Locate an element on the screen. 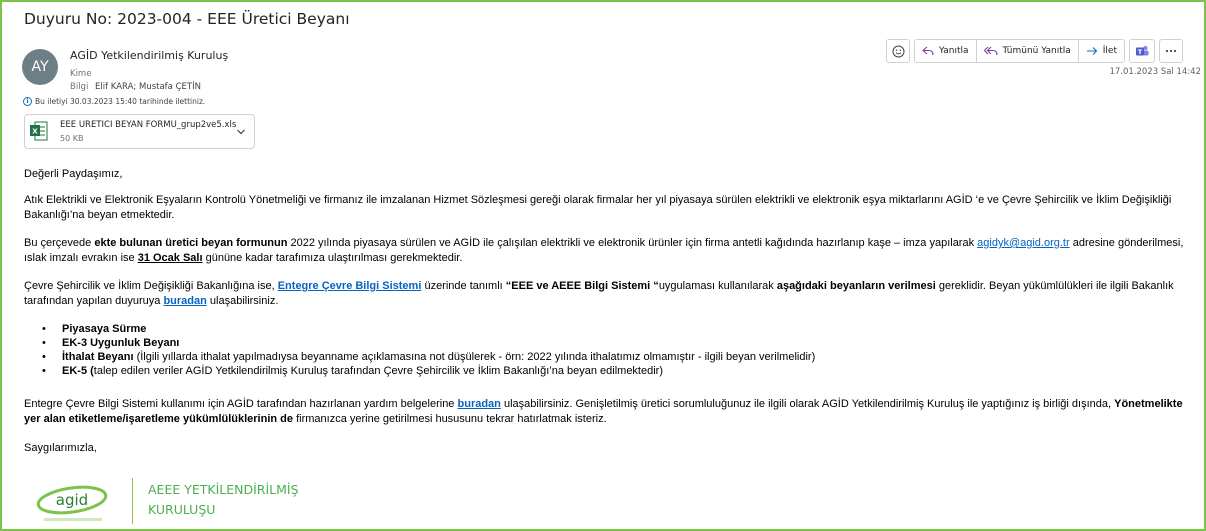  attachment-name: EEE URETICI BEYAN FORMU_grup2ve5.xls is located at coordinates (148, 125).